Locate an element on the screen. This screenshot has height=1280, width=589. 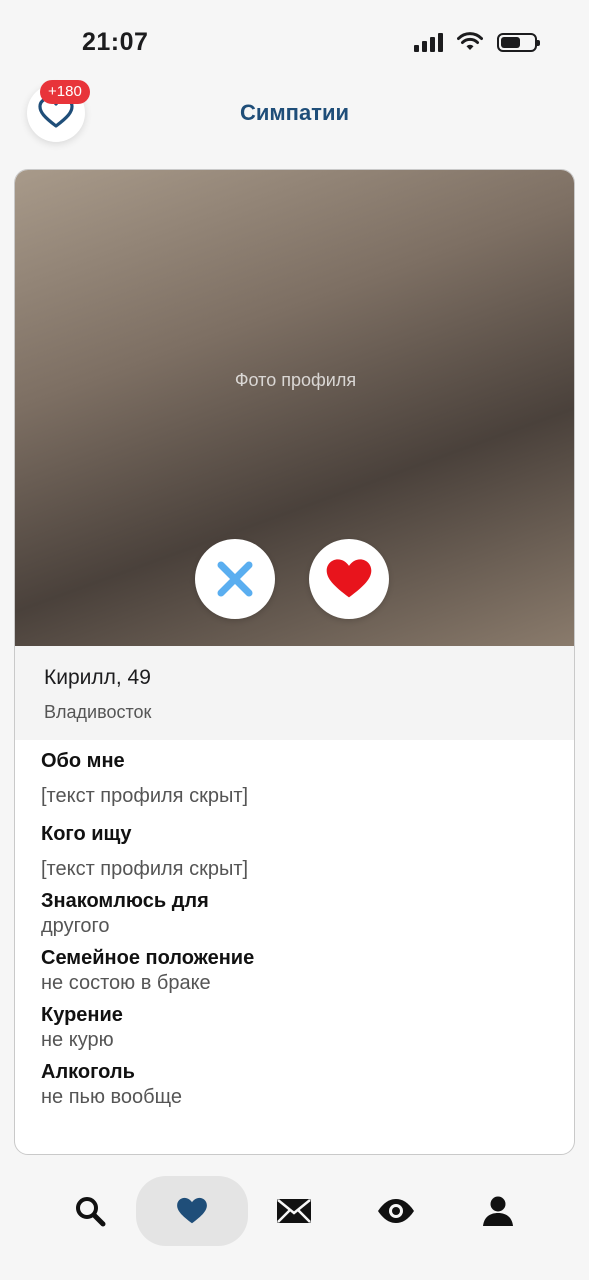
eye-icon is located at coordinates (396, 1211).